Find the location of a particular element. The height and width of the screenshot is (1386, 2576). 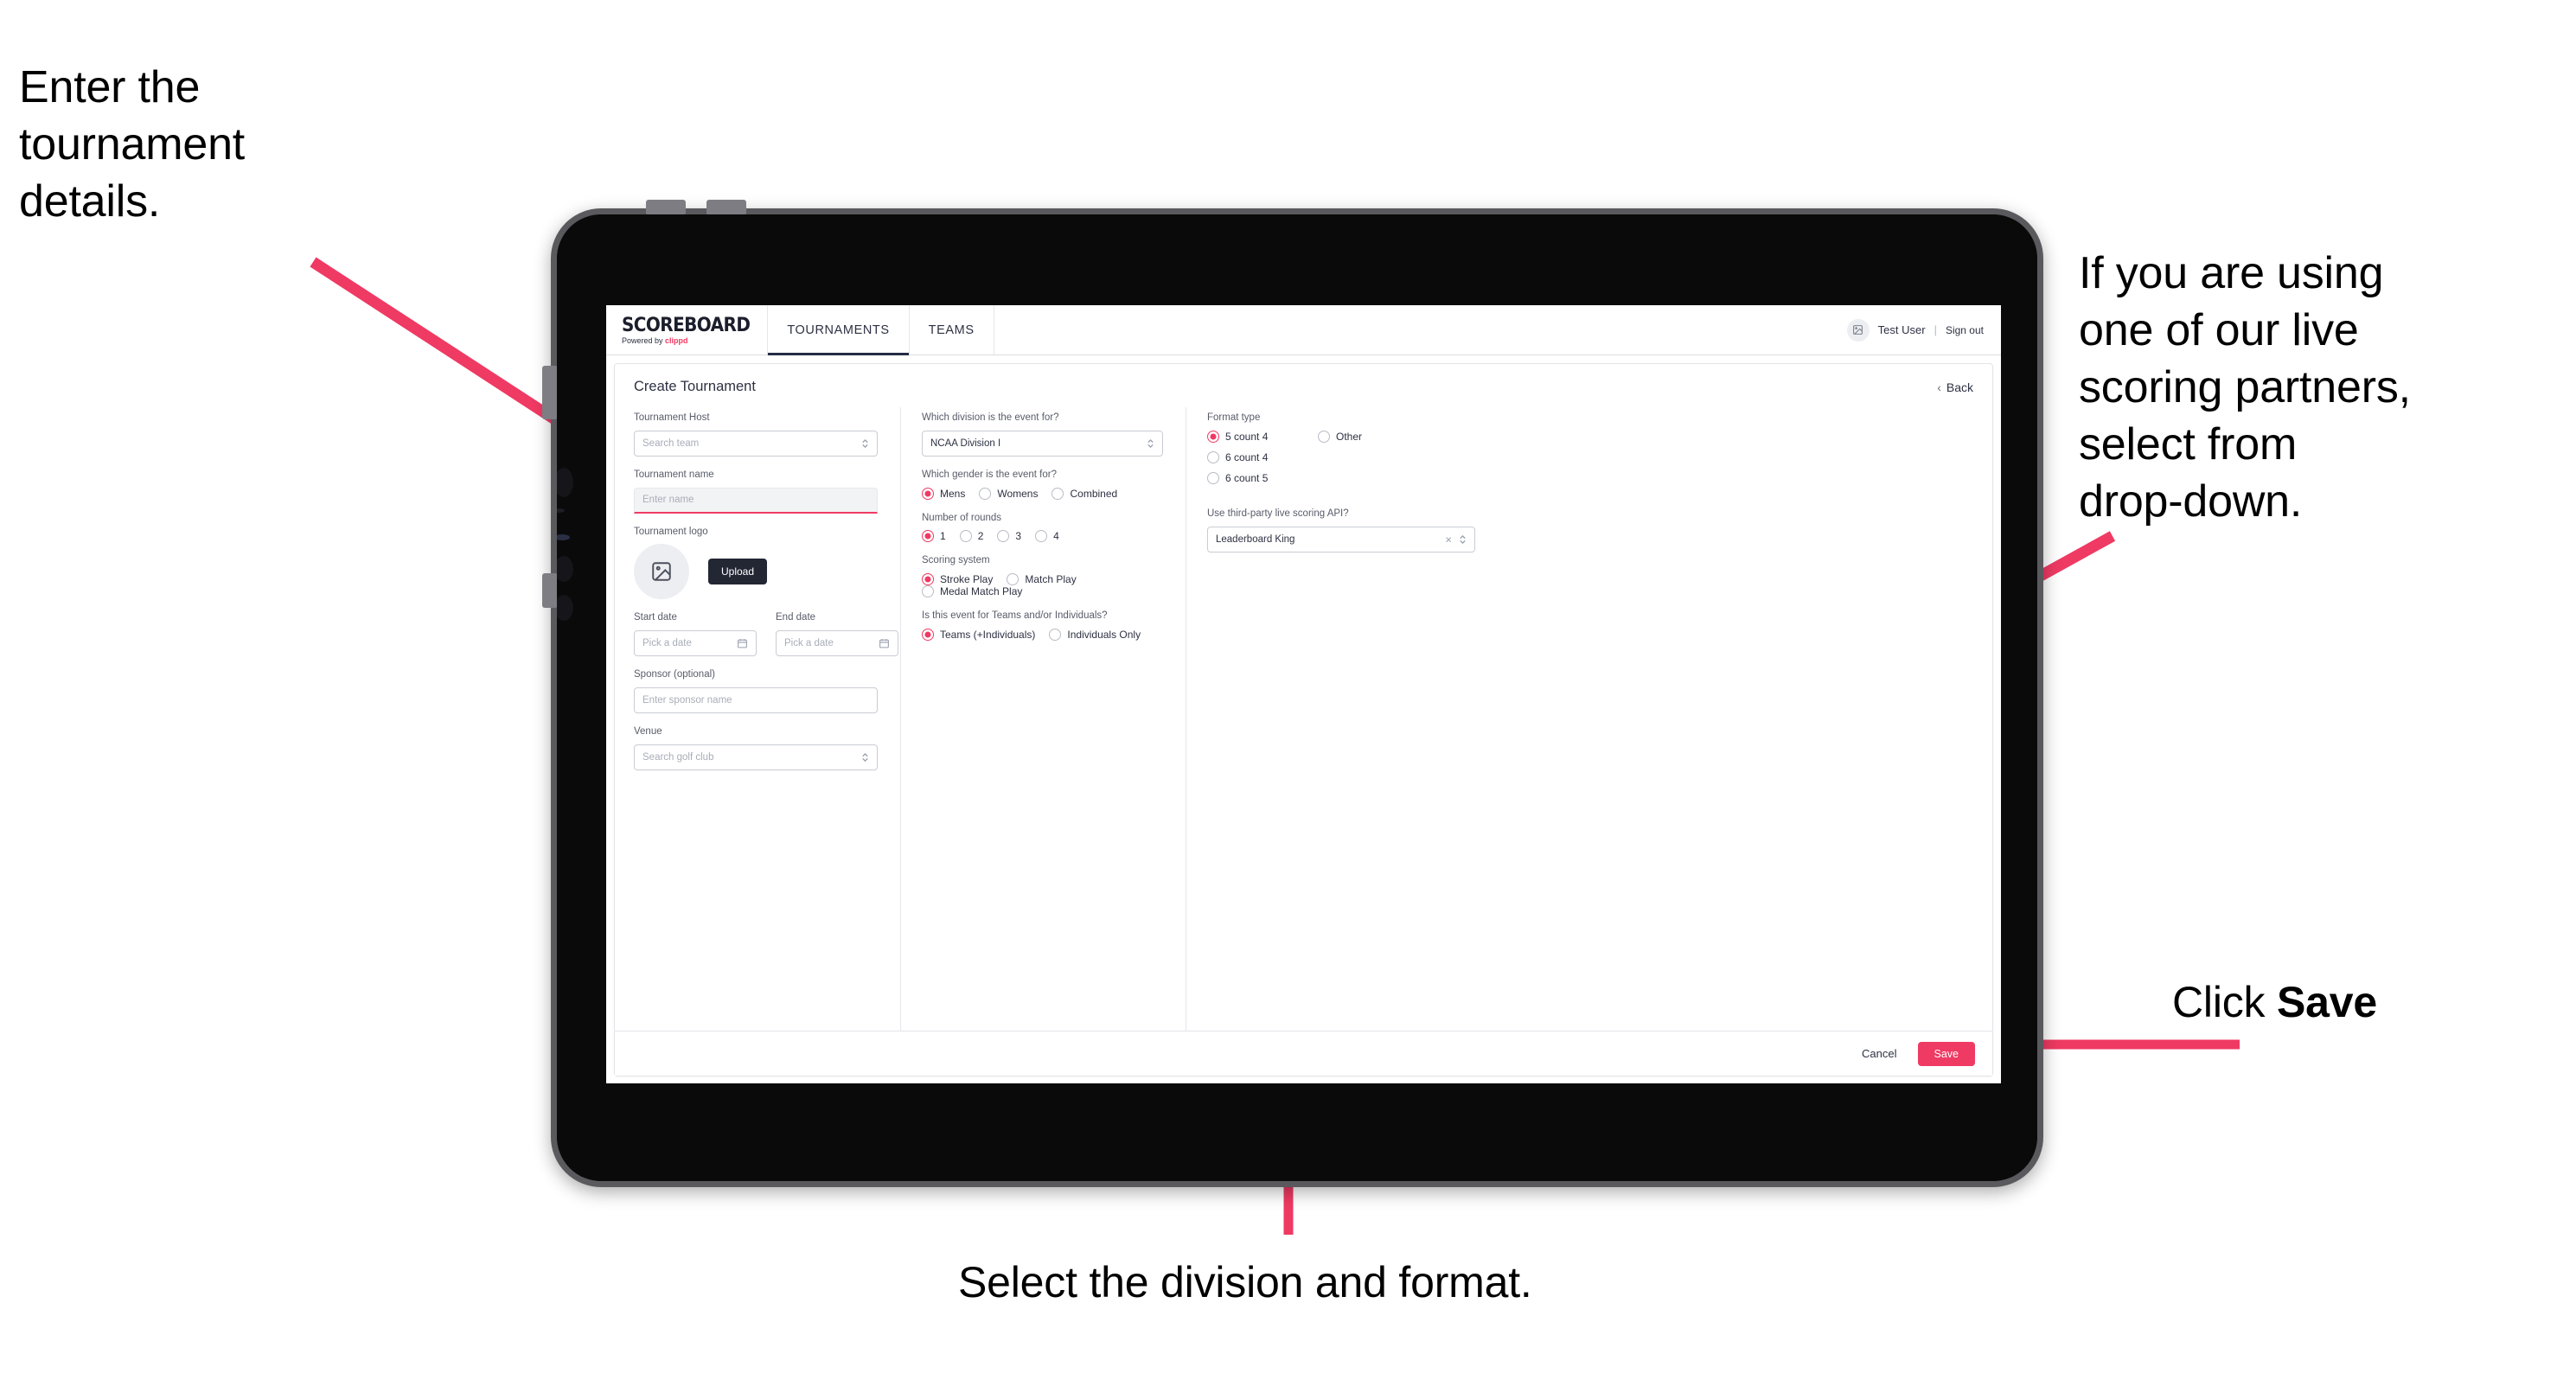

start-date-label: Start date is located at coordinates (656, 617).